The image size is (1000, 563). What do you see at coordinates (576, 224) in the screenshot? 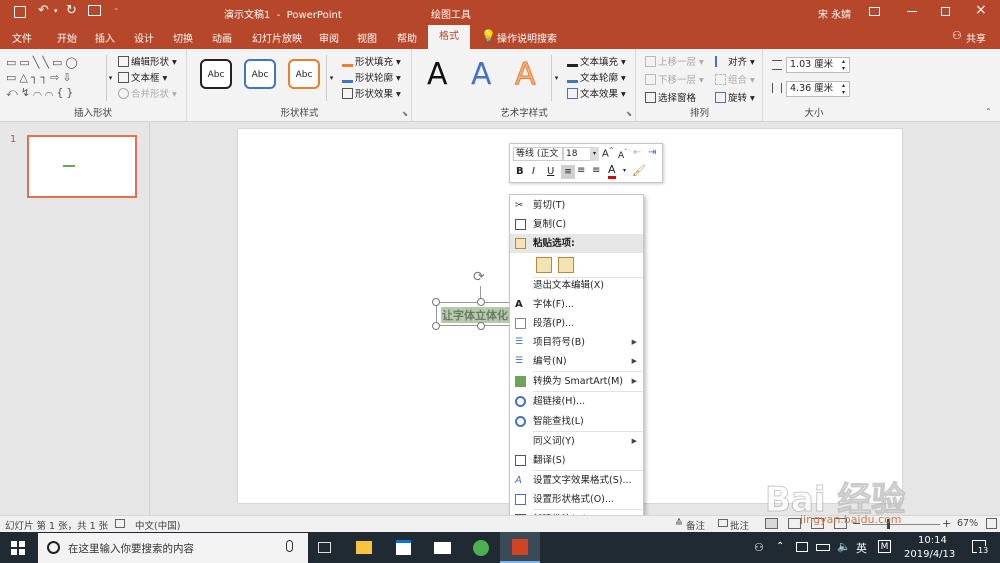
I see `menu-item-copy: 复制(C)` at bounding box center [576, 224].